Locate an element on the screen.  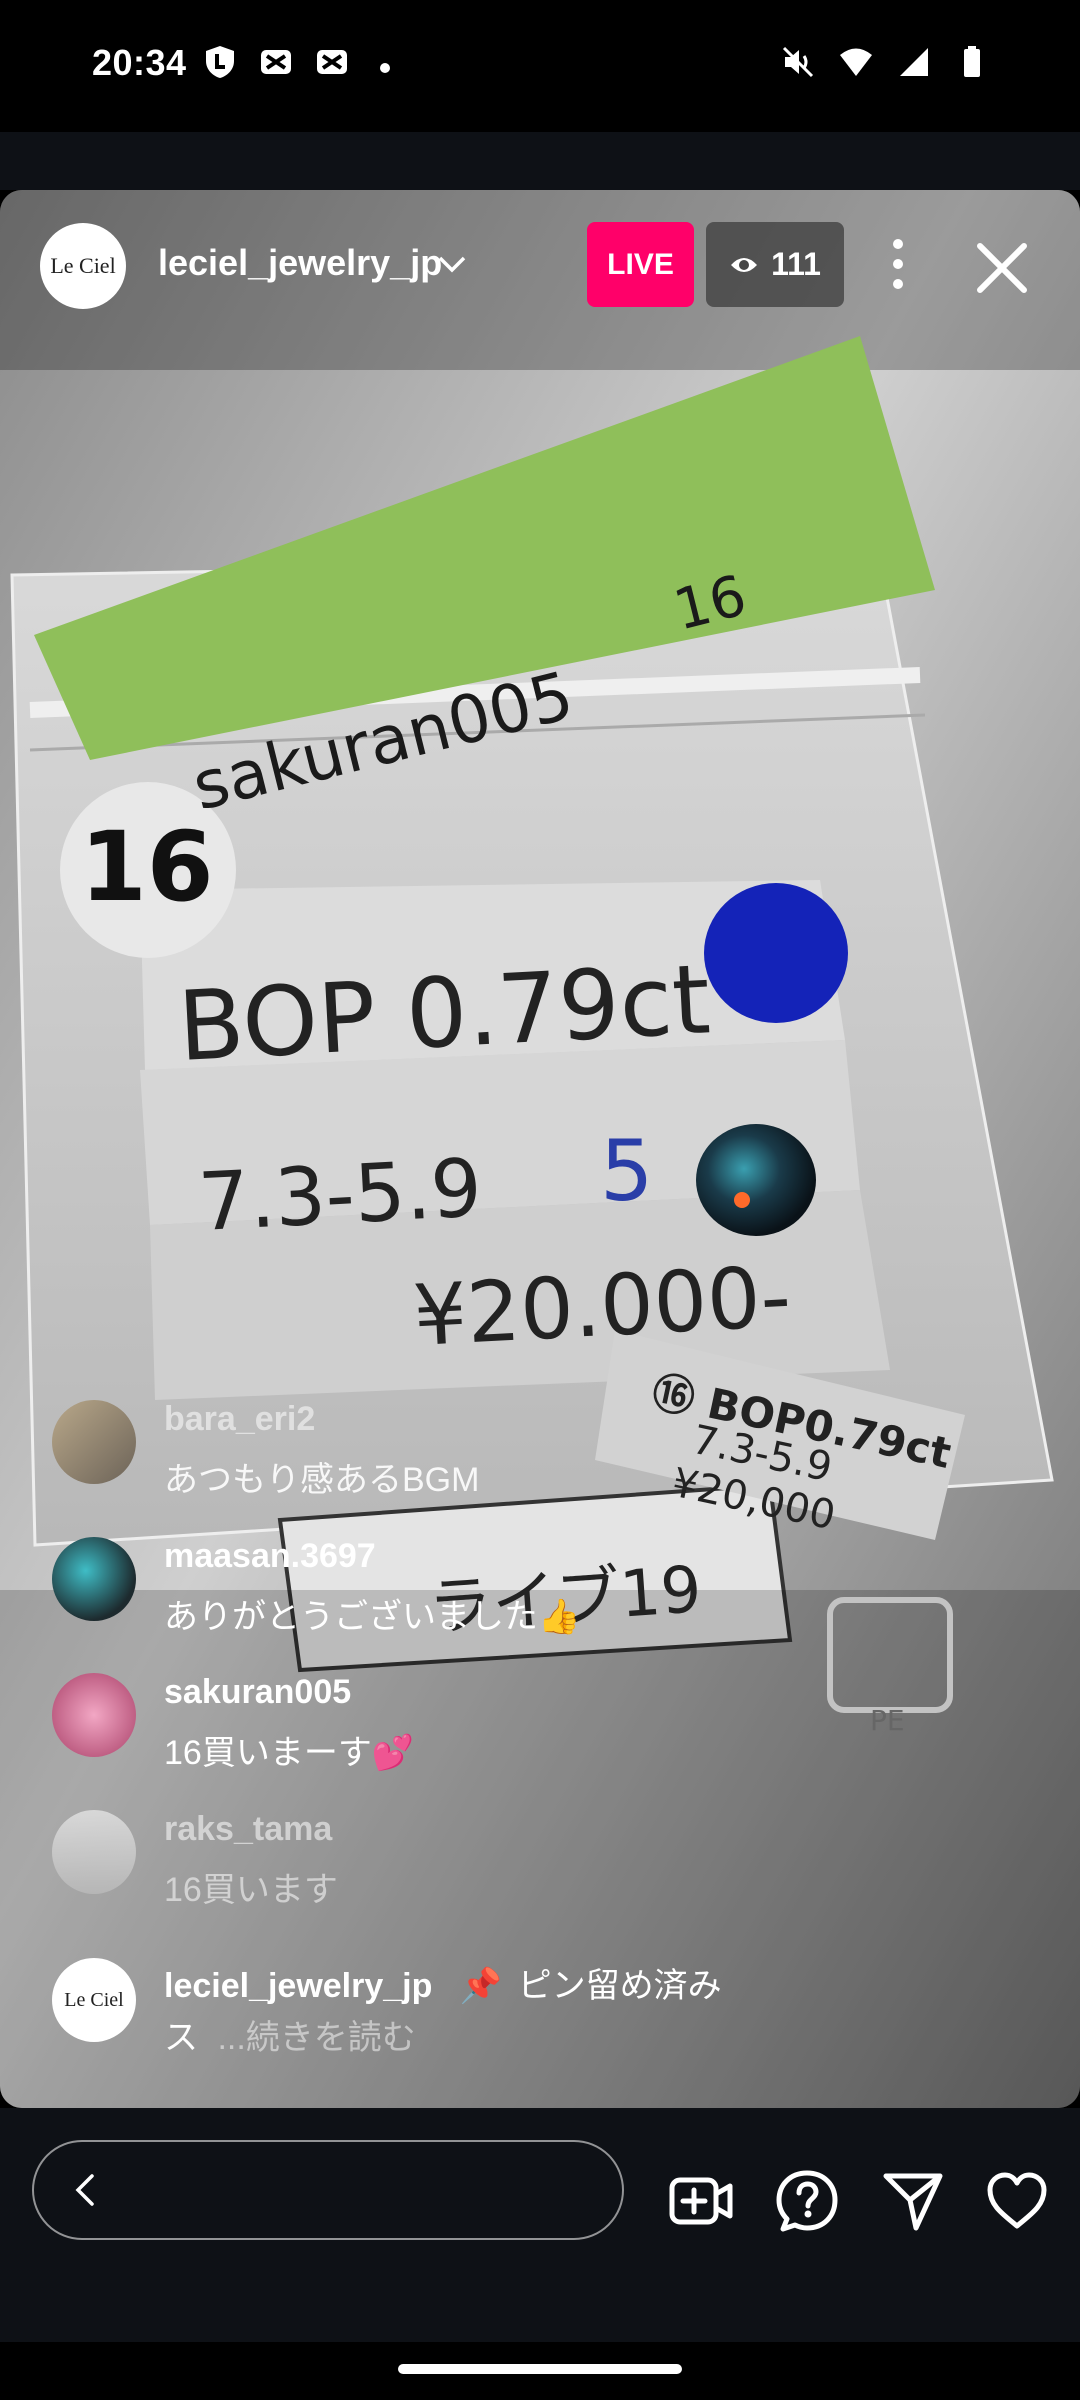
comment-input is located at coordinates (328, 2190).